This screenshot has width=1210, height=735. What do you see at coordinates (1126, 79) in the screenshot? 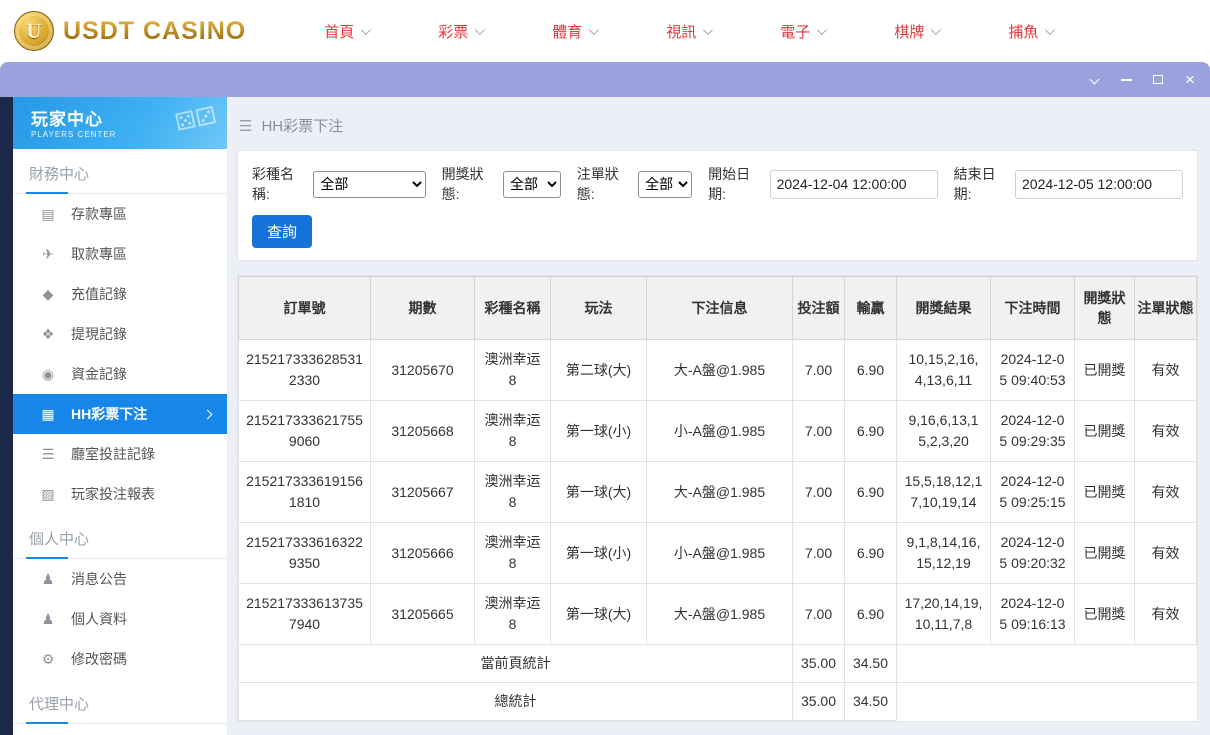
I see `minimize-button` at bounding box center [1126, 79].